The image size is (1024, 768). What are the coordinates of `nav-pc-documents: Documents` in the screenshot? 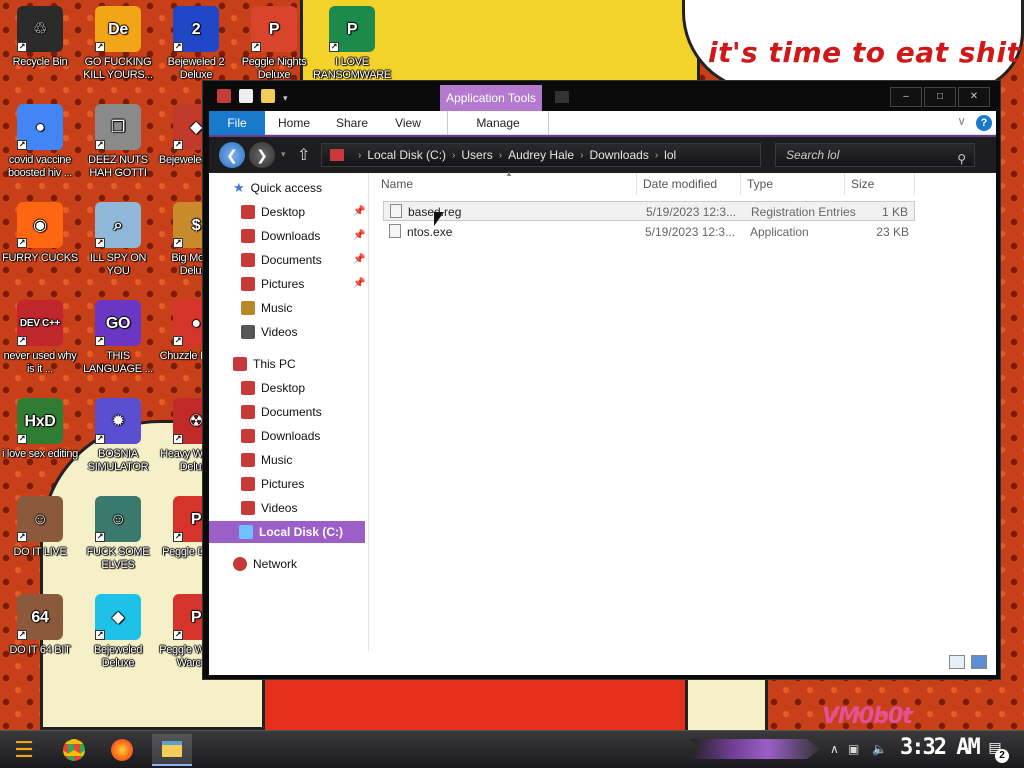 It's located at (281, 412).